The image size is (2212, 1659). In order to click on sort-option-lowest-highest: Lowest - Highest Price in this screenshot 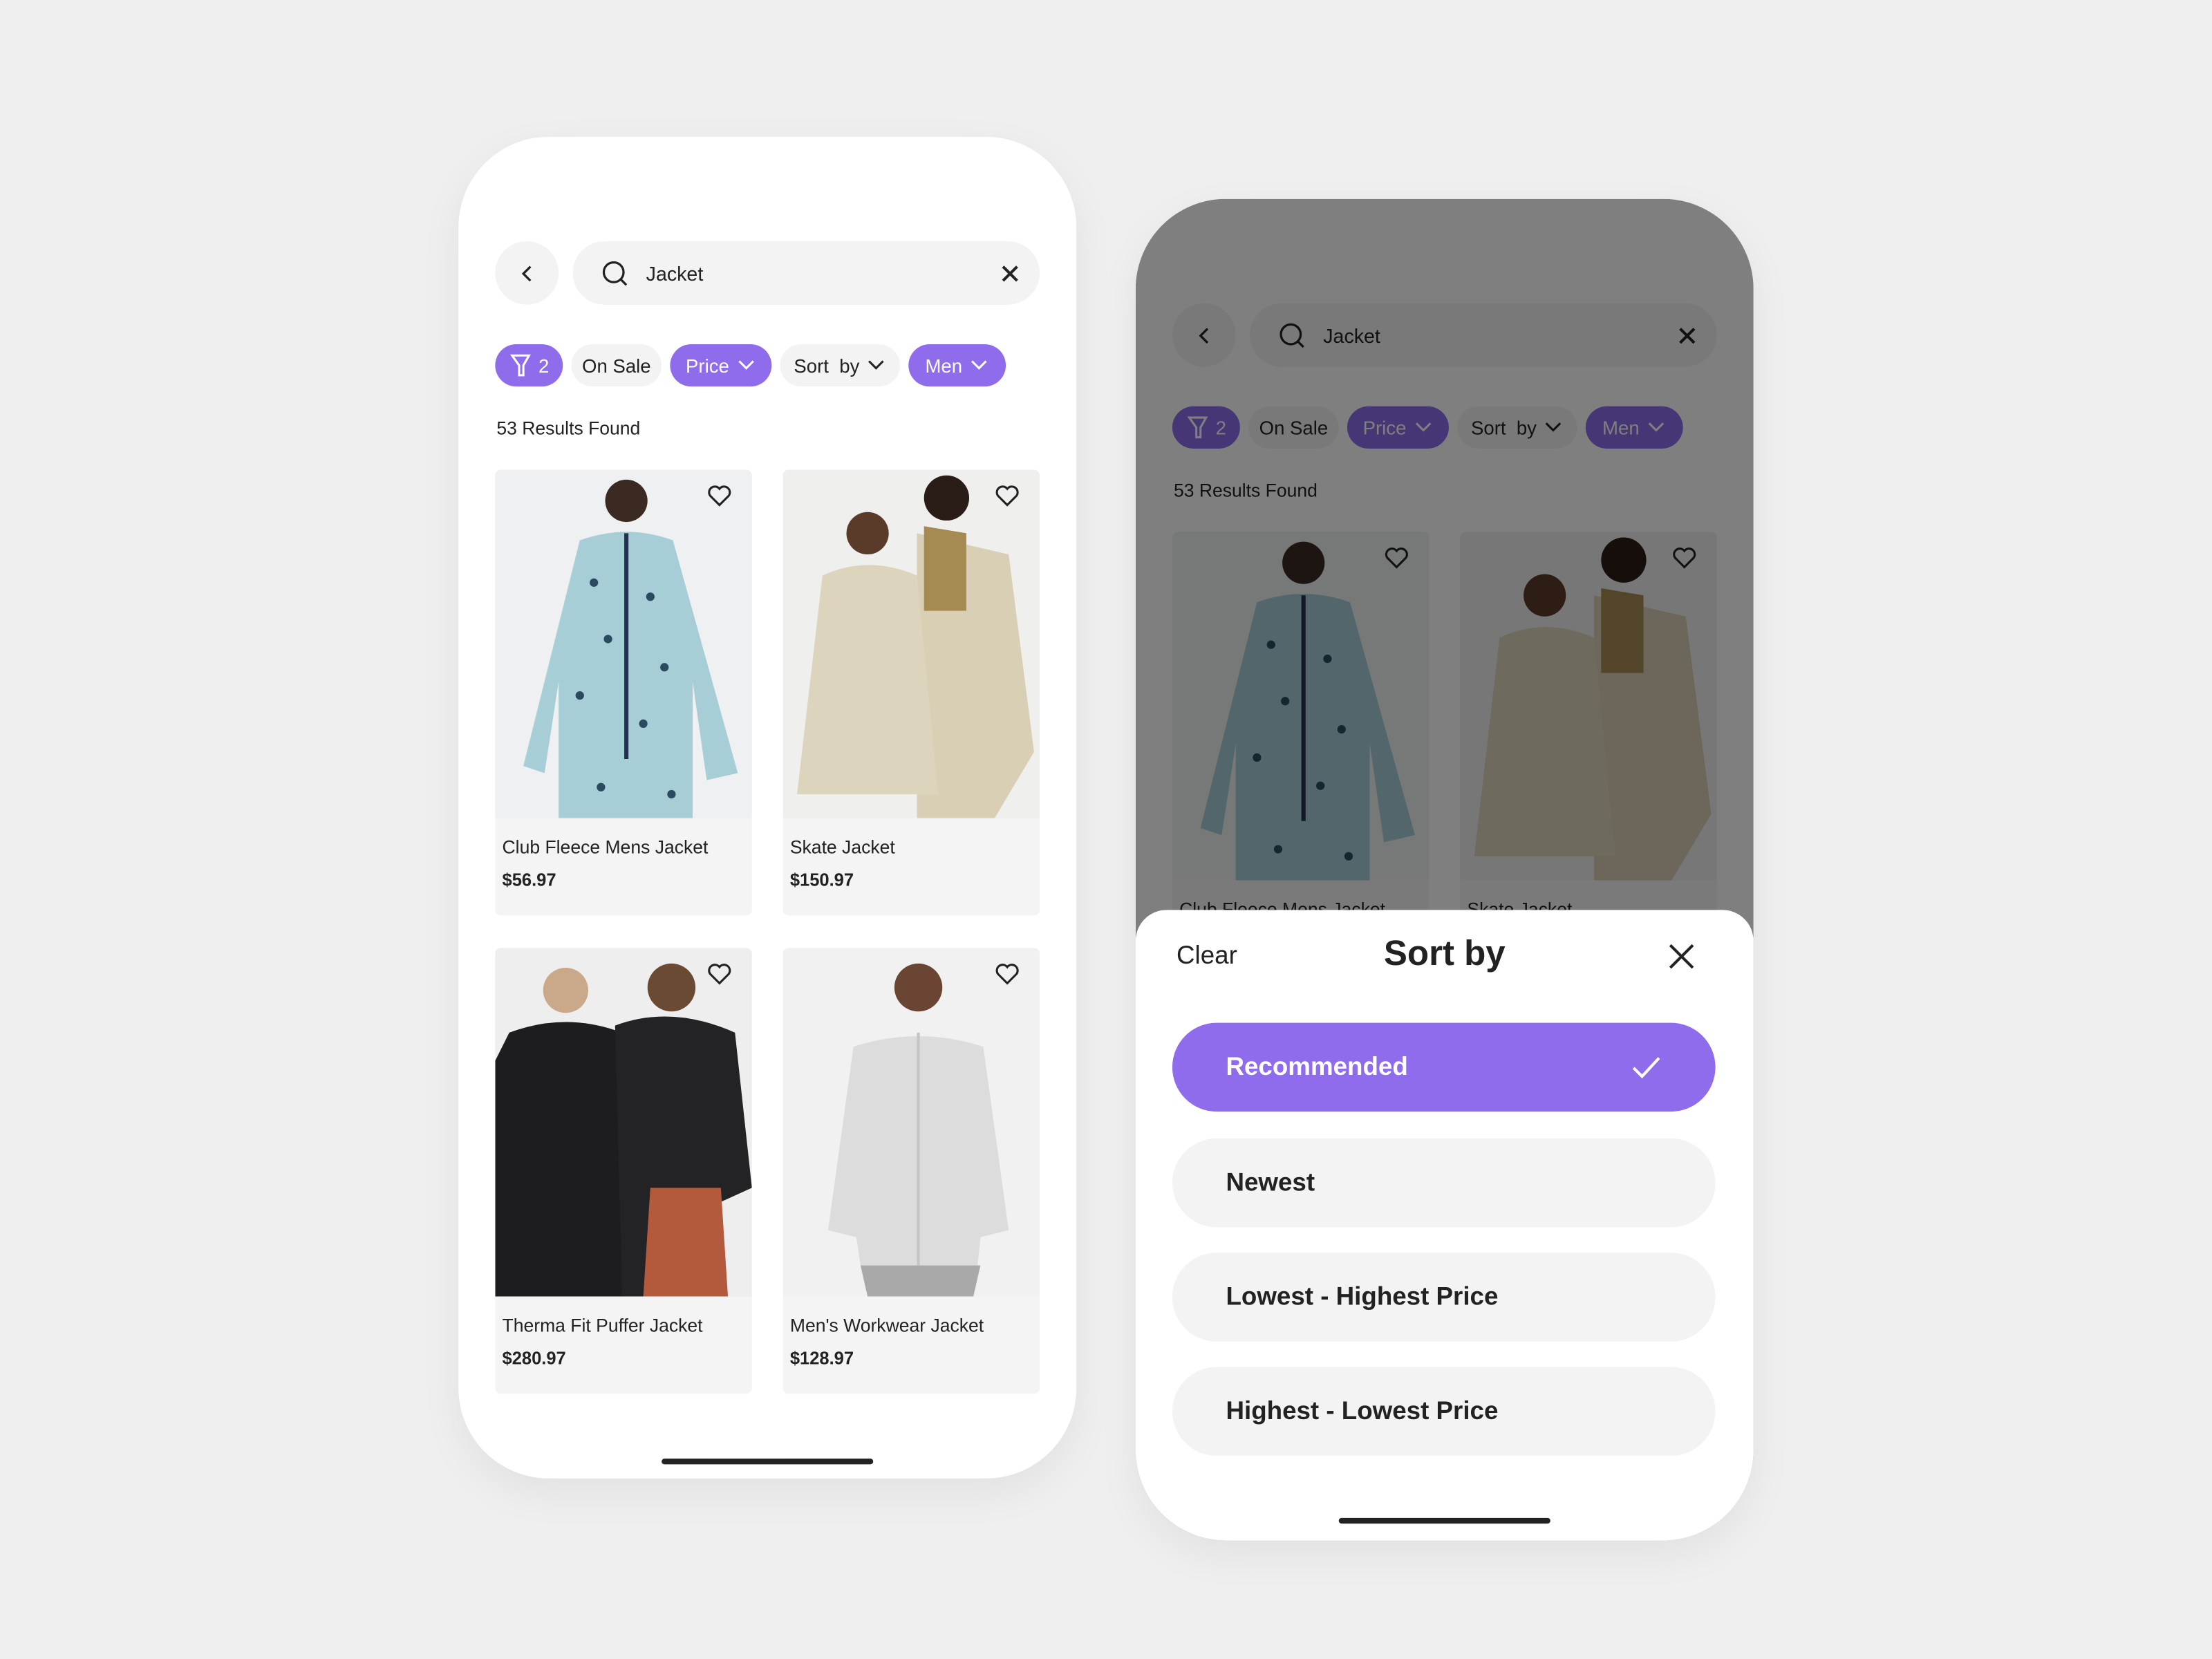, I will do `click(1444, 1297)`.